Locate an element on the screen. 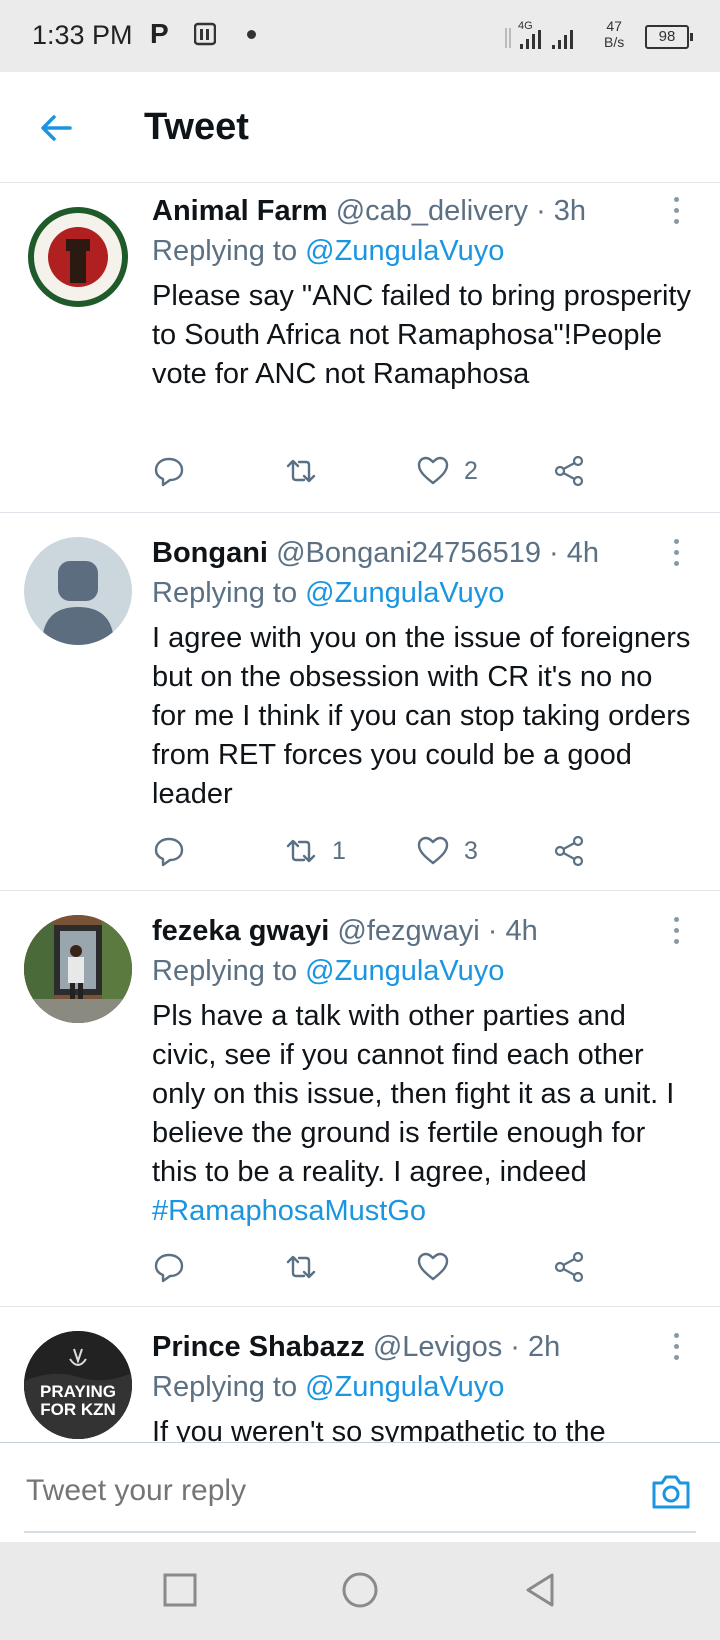 This screenshot has height=1640, width=720. camera-icon is located at coordinates (671, 1492).